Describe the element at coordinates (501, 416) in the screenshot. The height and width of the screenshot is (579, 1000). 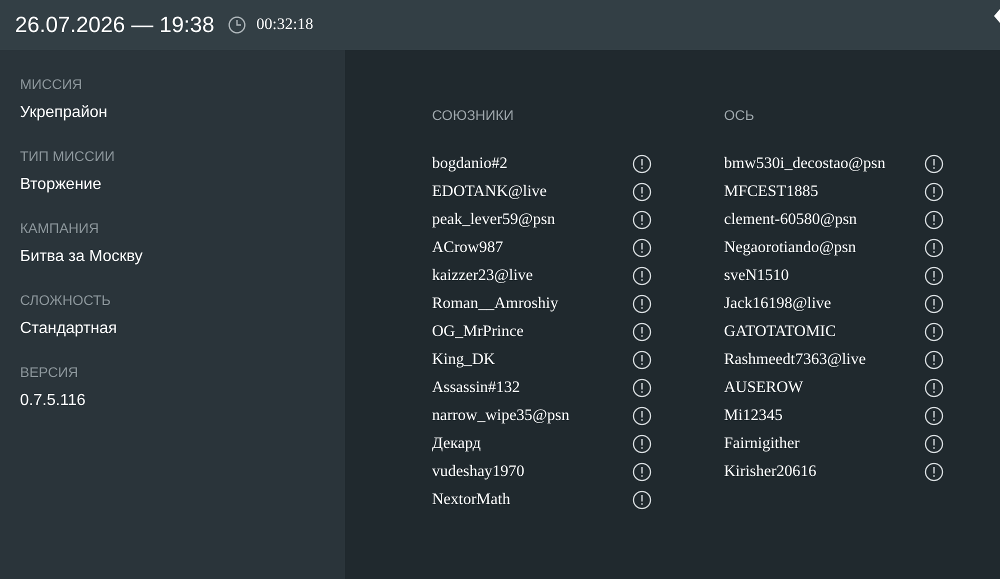
I see `player-name: narrow_wipe35@psn` at that location.